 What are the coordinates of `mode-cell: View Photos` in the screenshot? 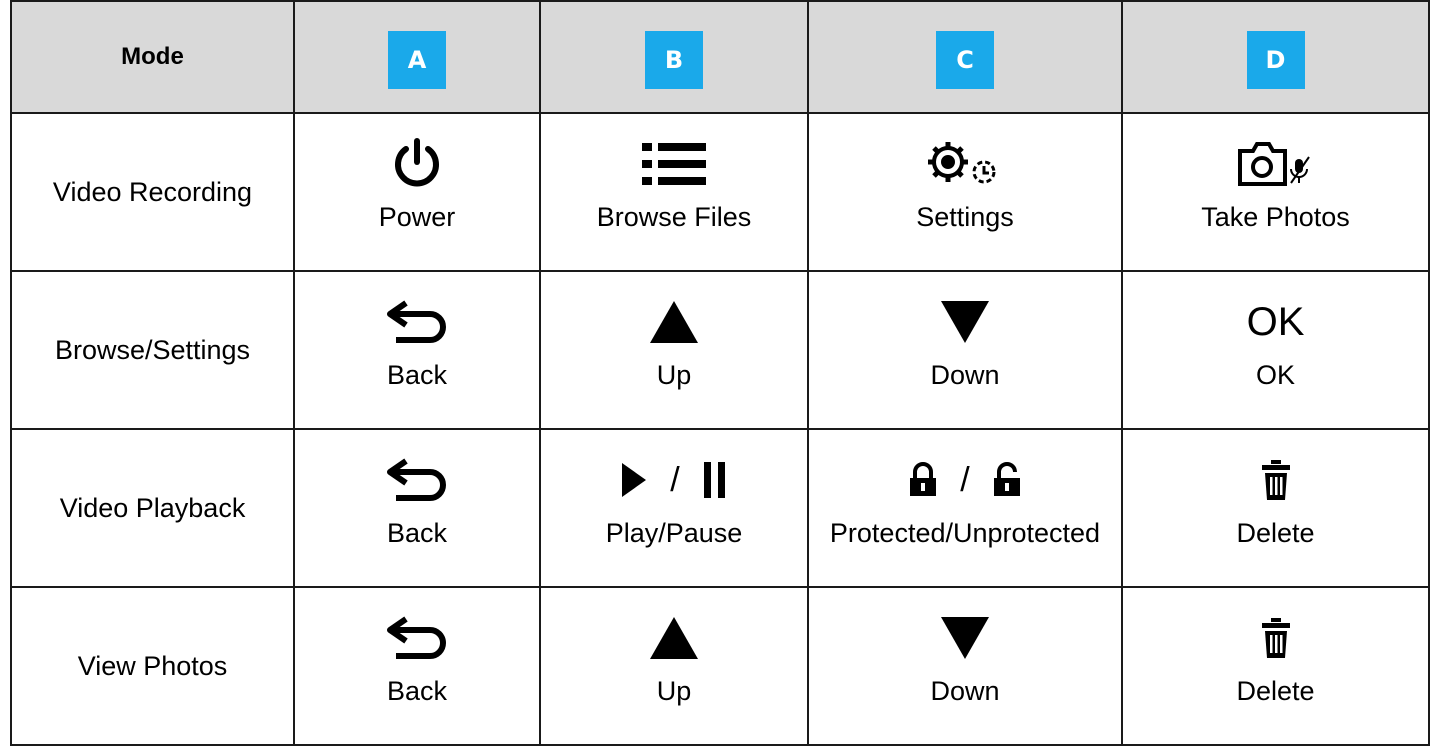 It's located at (152, 666).